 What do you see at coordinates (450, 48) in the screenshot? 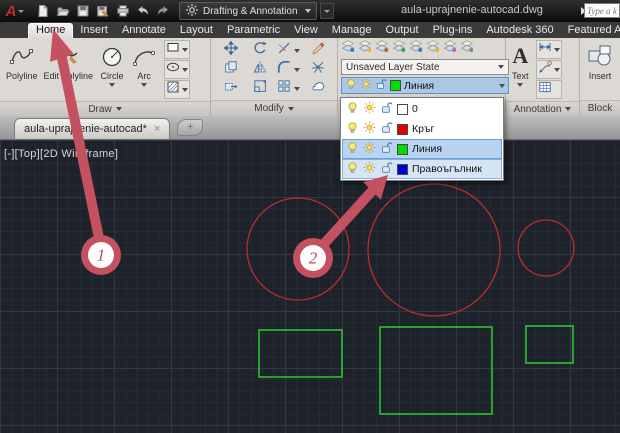
I see `layer-lock-icon` at bounding box center [450, 48].